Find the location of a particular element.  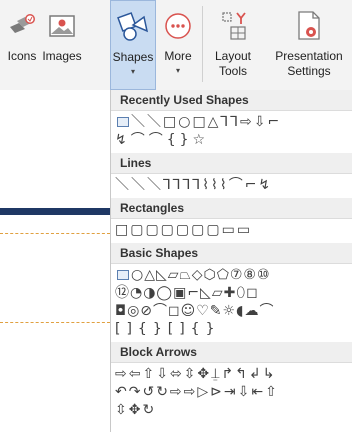

shapes-button: Shapes ▾ is located at coordinates (133, 45).